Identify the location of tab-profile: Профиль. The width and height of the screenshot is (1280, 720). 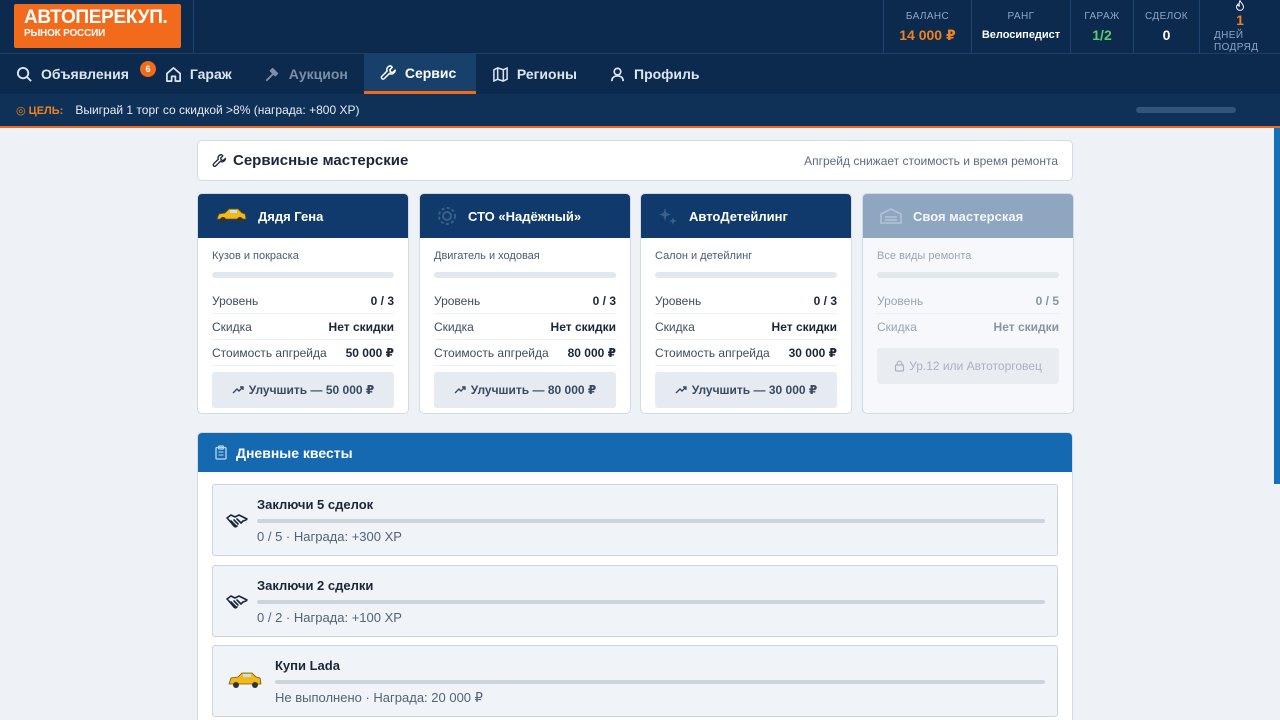
(654, 74).